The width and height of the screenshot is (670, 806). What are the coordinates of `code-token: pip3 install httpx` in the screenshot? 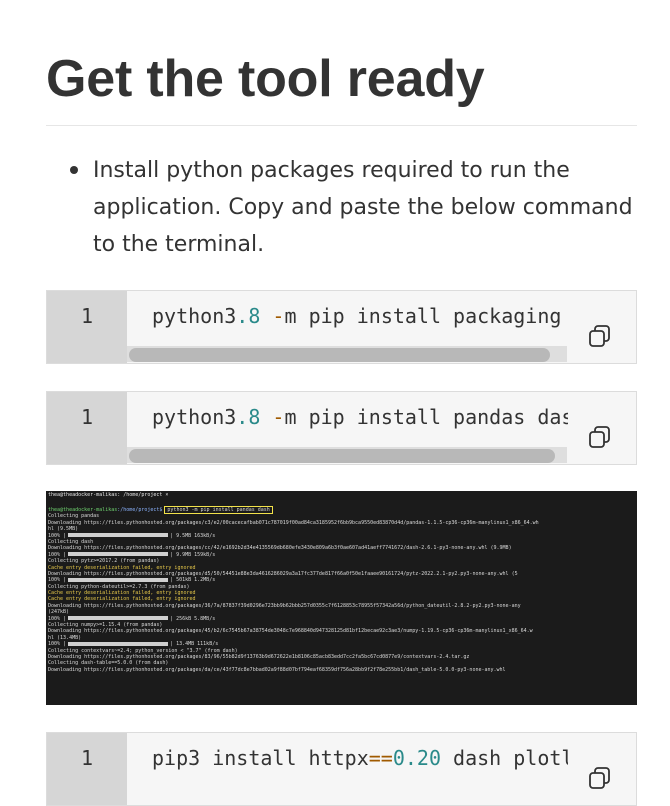 It's located at (260, 758).